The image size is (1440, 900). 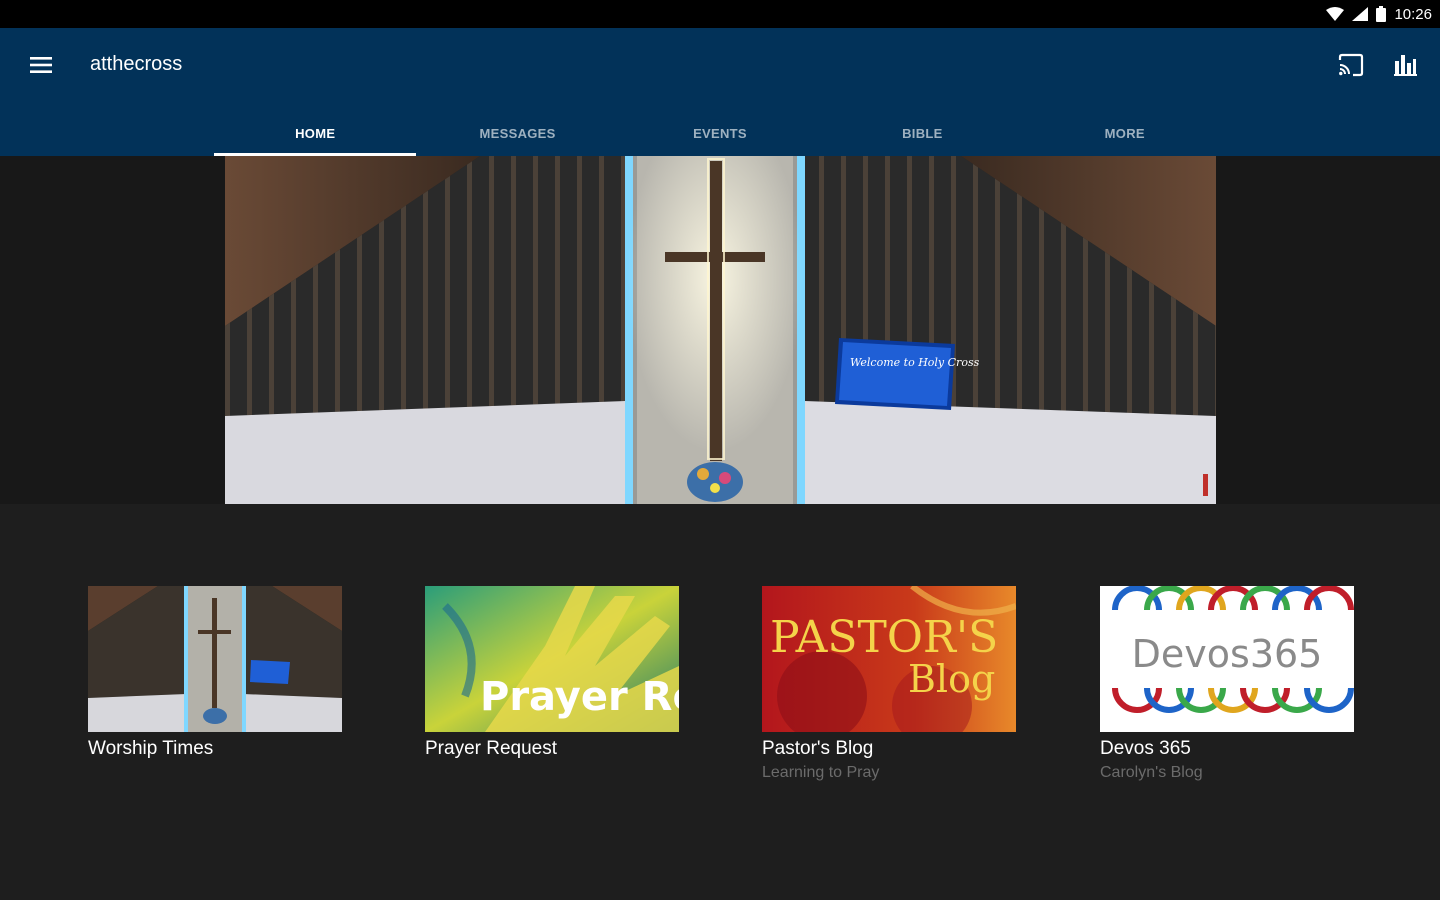 What do you see at coordinates (821, 772) in the screenshot?
I see `card-subtitle: Learning to Pray` at bounding box center [821, 772].